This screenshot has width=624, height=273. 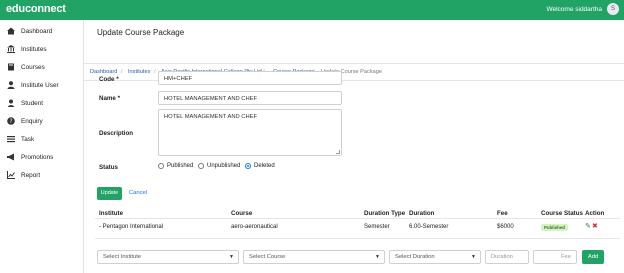 What do you see at coordinates (33, 67) in the screenshot?
I see `sidebar-item-label: Courses` at bounding box center [33, 67].